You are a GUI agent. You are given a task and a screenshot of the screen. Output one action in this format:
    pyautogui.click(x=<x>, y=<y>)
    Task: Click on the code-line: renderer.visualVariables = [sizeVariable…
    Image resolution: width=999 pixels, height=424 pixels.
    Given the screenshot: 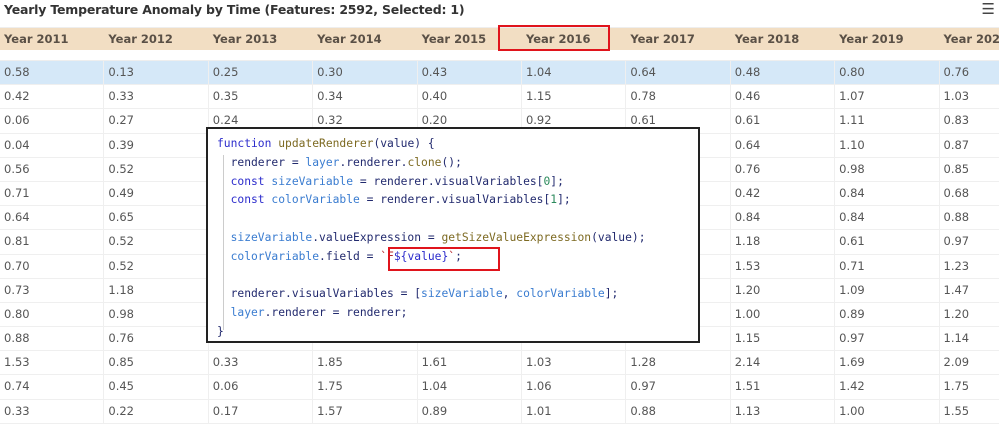 What is the action you would take?
    pyautogui.click(x=457, y=294)
    